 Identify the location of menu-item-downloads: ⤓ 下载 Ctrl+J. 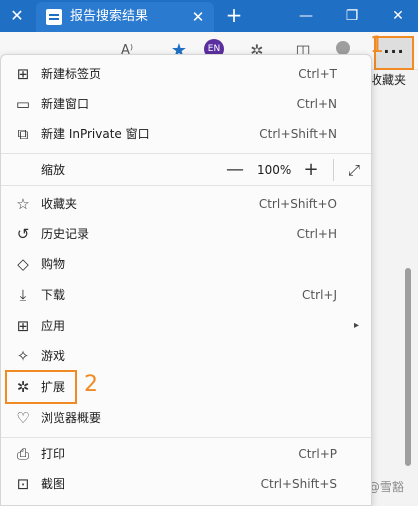
(186, 295).